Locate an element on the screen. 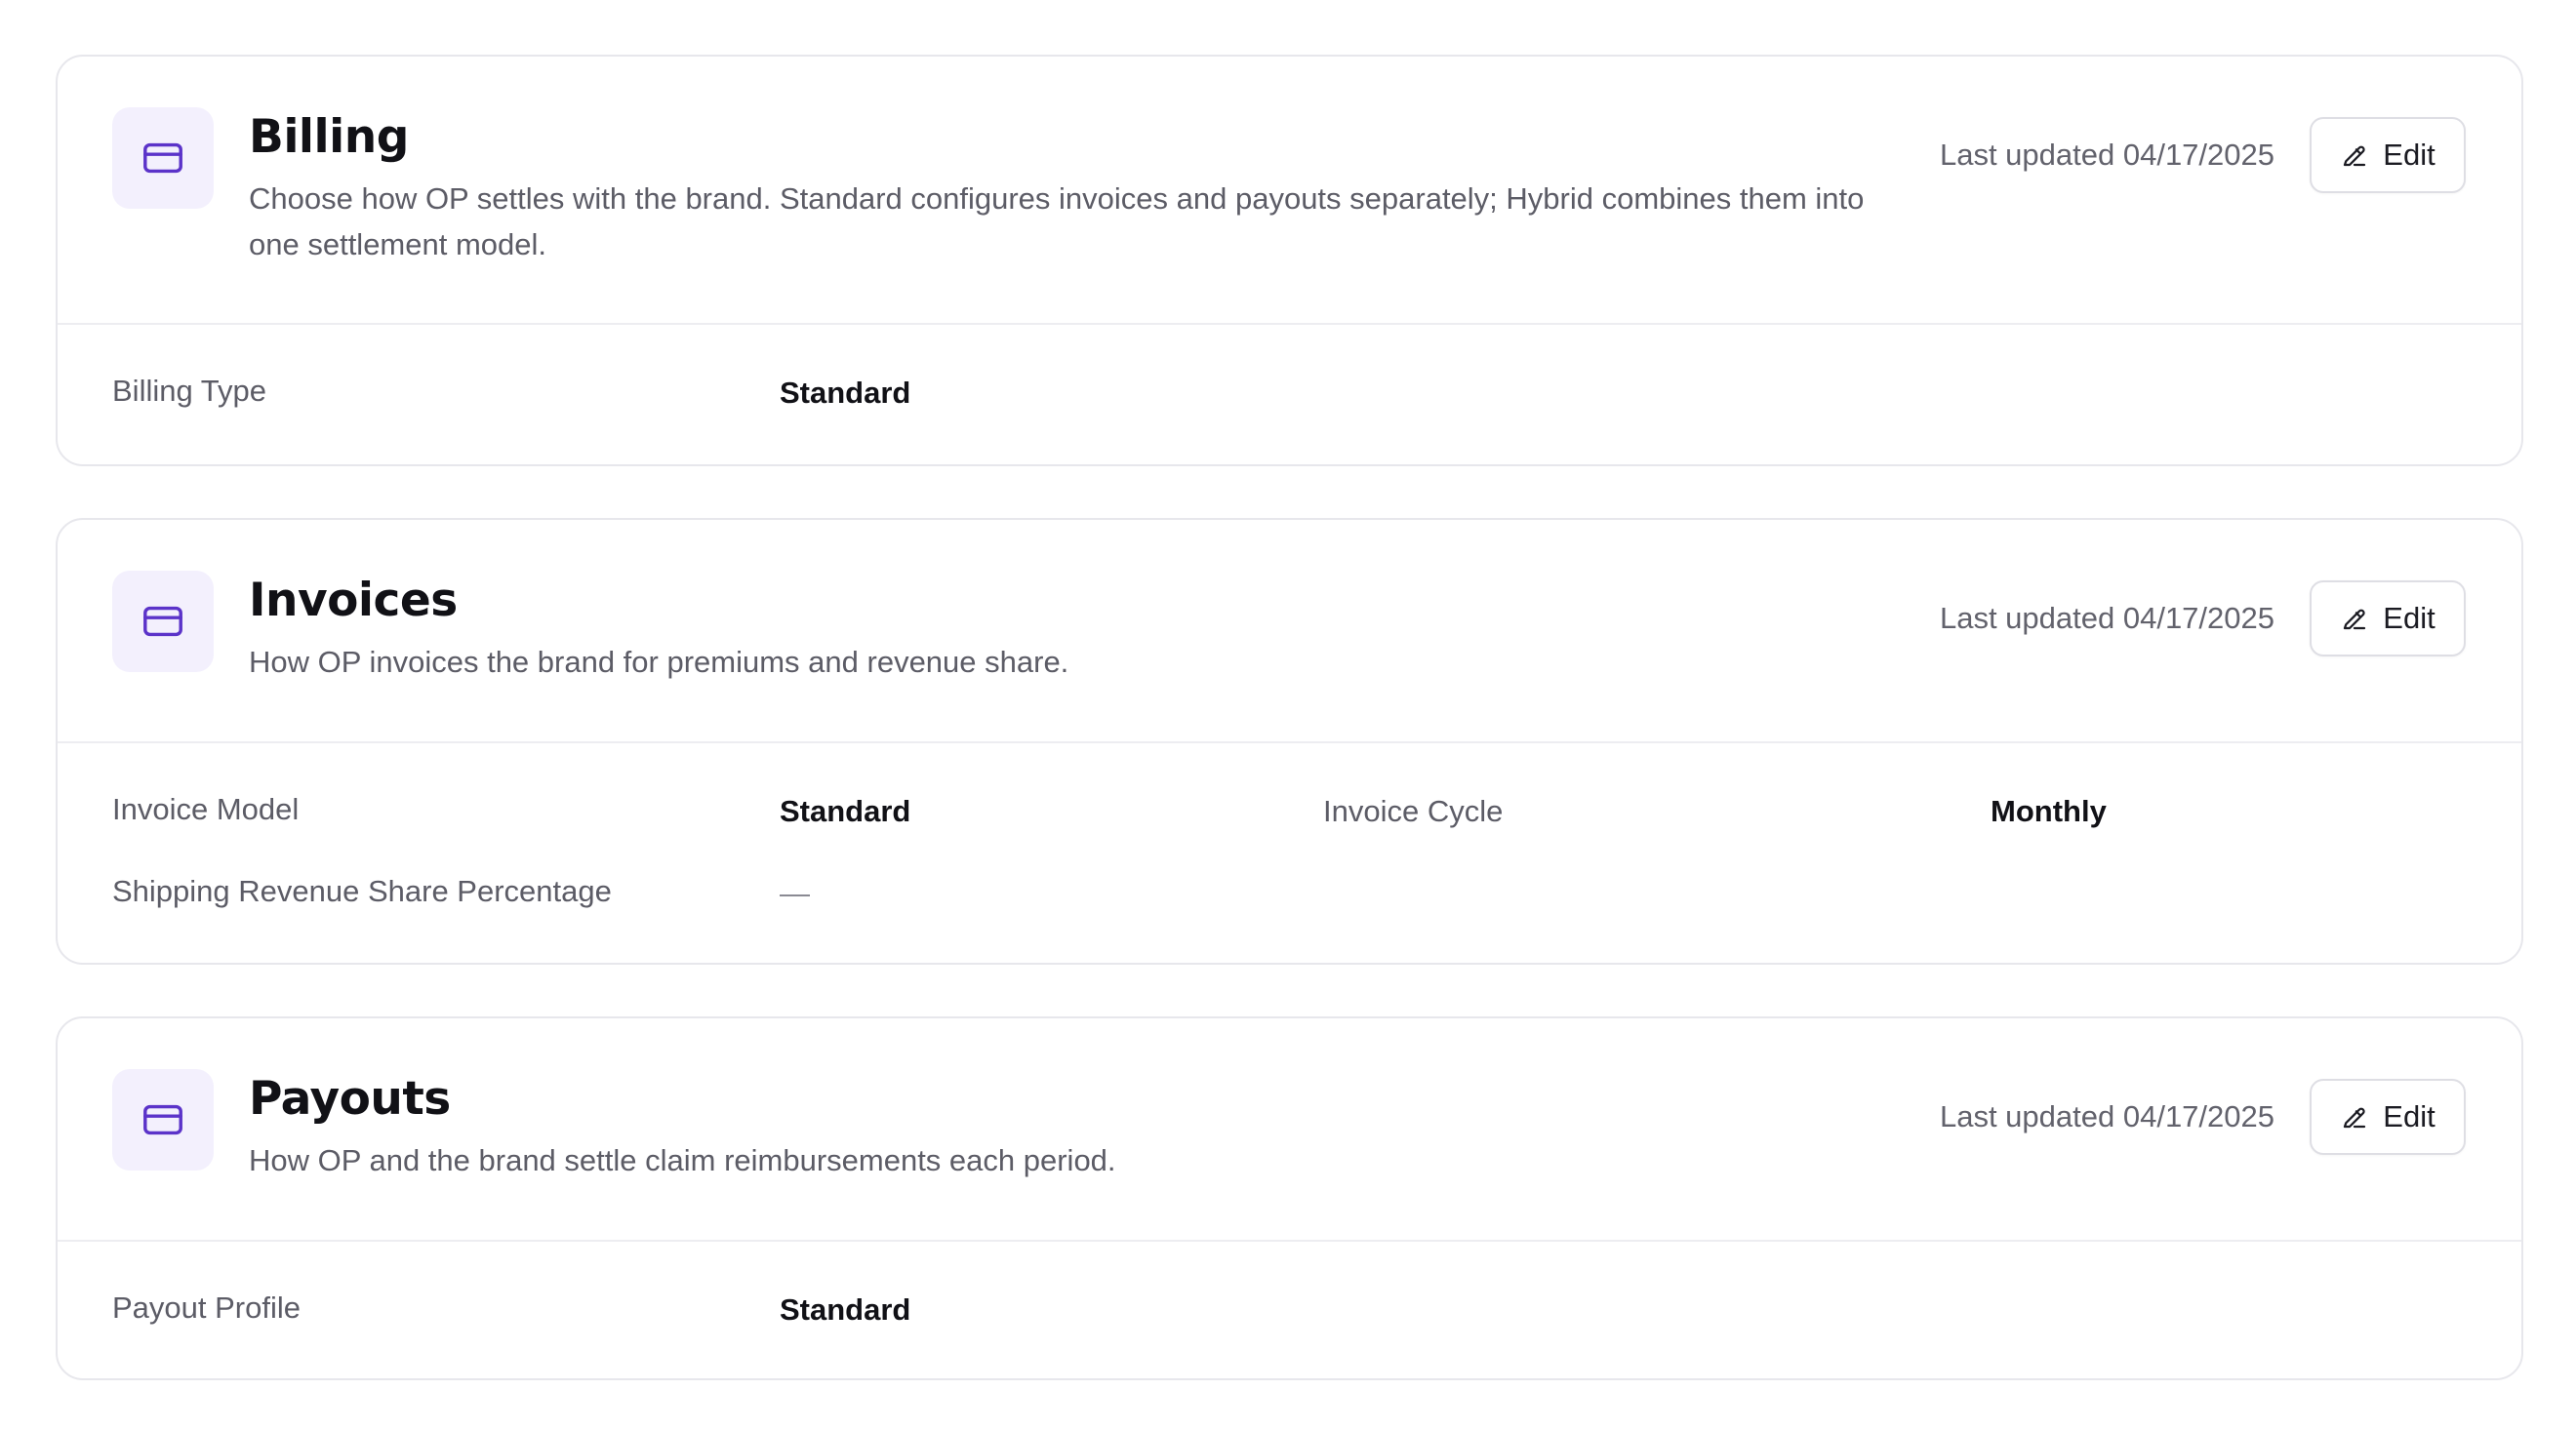 The height and width of the screenshot is (1430, 2576). field-label-billing-type: Billing Type is located at coordinates (189, 391).